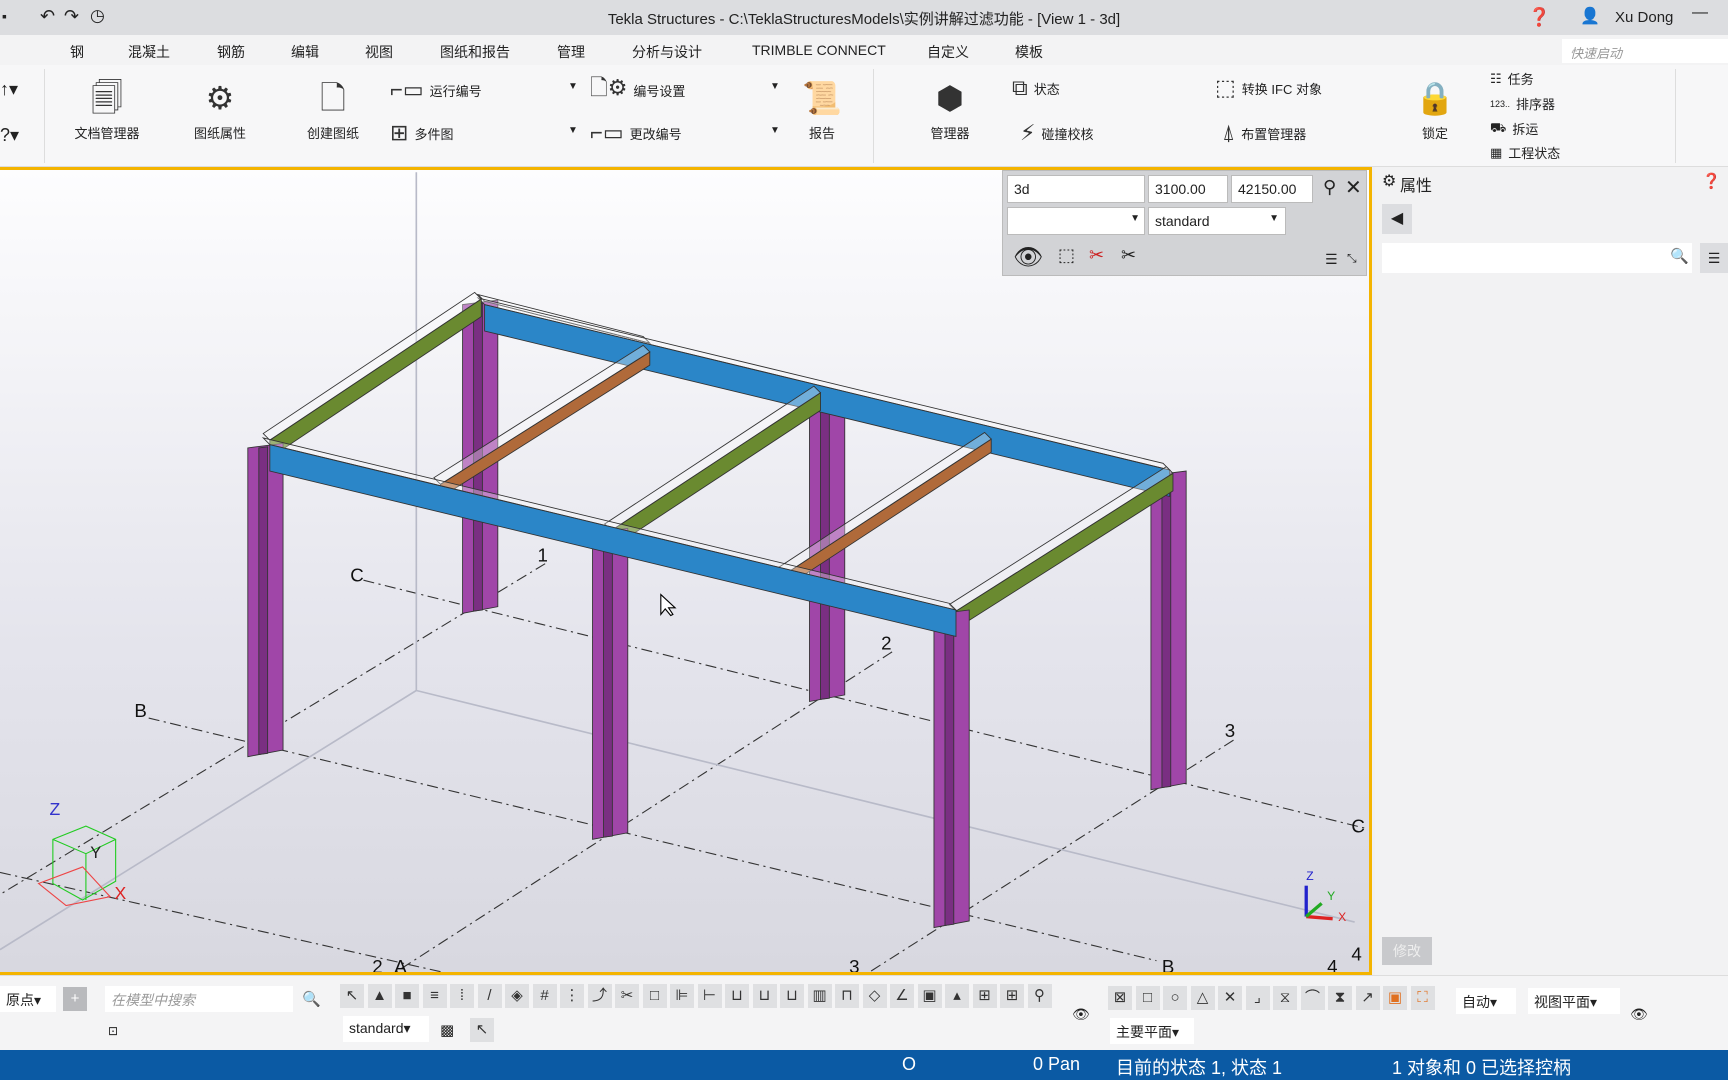  What do you see at coordinates (199, 999) in the screenshot?
I see `model-search-input: 在模型中搜索` at bounding box center [199, 999].